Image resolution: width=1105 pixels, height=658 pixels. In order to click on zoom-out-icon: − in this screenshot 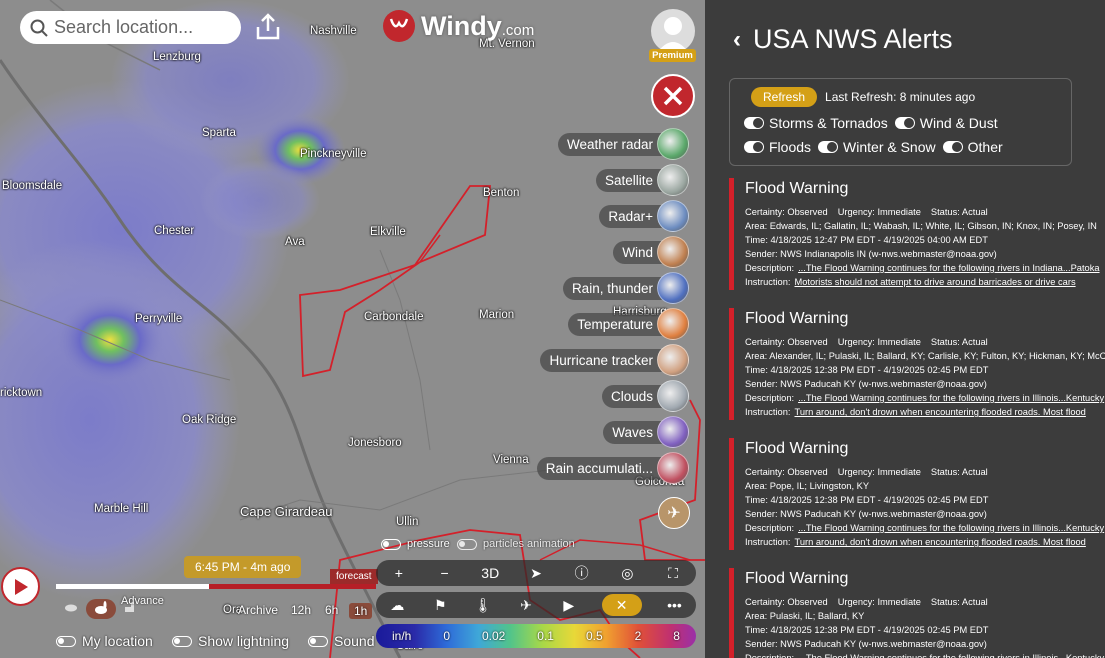, I will do `click(445, 573)`.